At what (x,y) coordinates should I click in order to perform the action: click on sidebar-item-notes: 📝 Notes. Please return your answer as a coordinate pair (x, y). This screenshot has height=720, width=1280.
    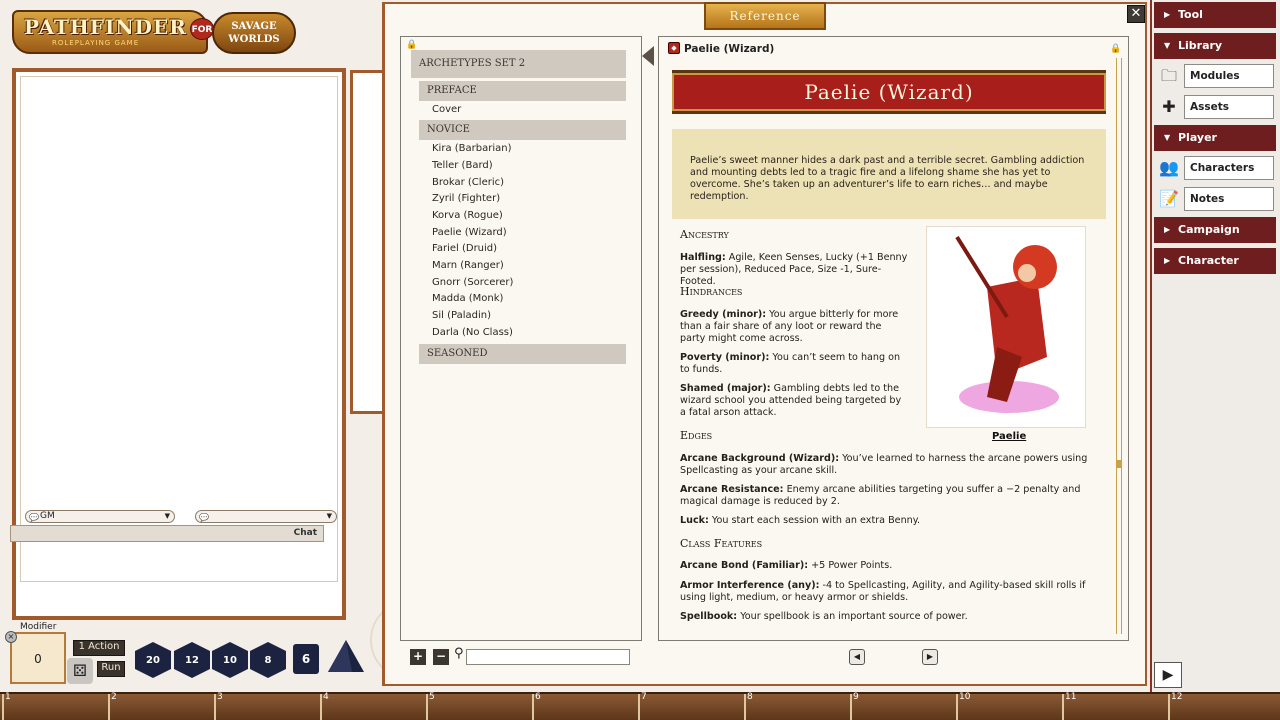
    Looking at the image, I should click on (1215, 199).